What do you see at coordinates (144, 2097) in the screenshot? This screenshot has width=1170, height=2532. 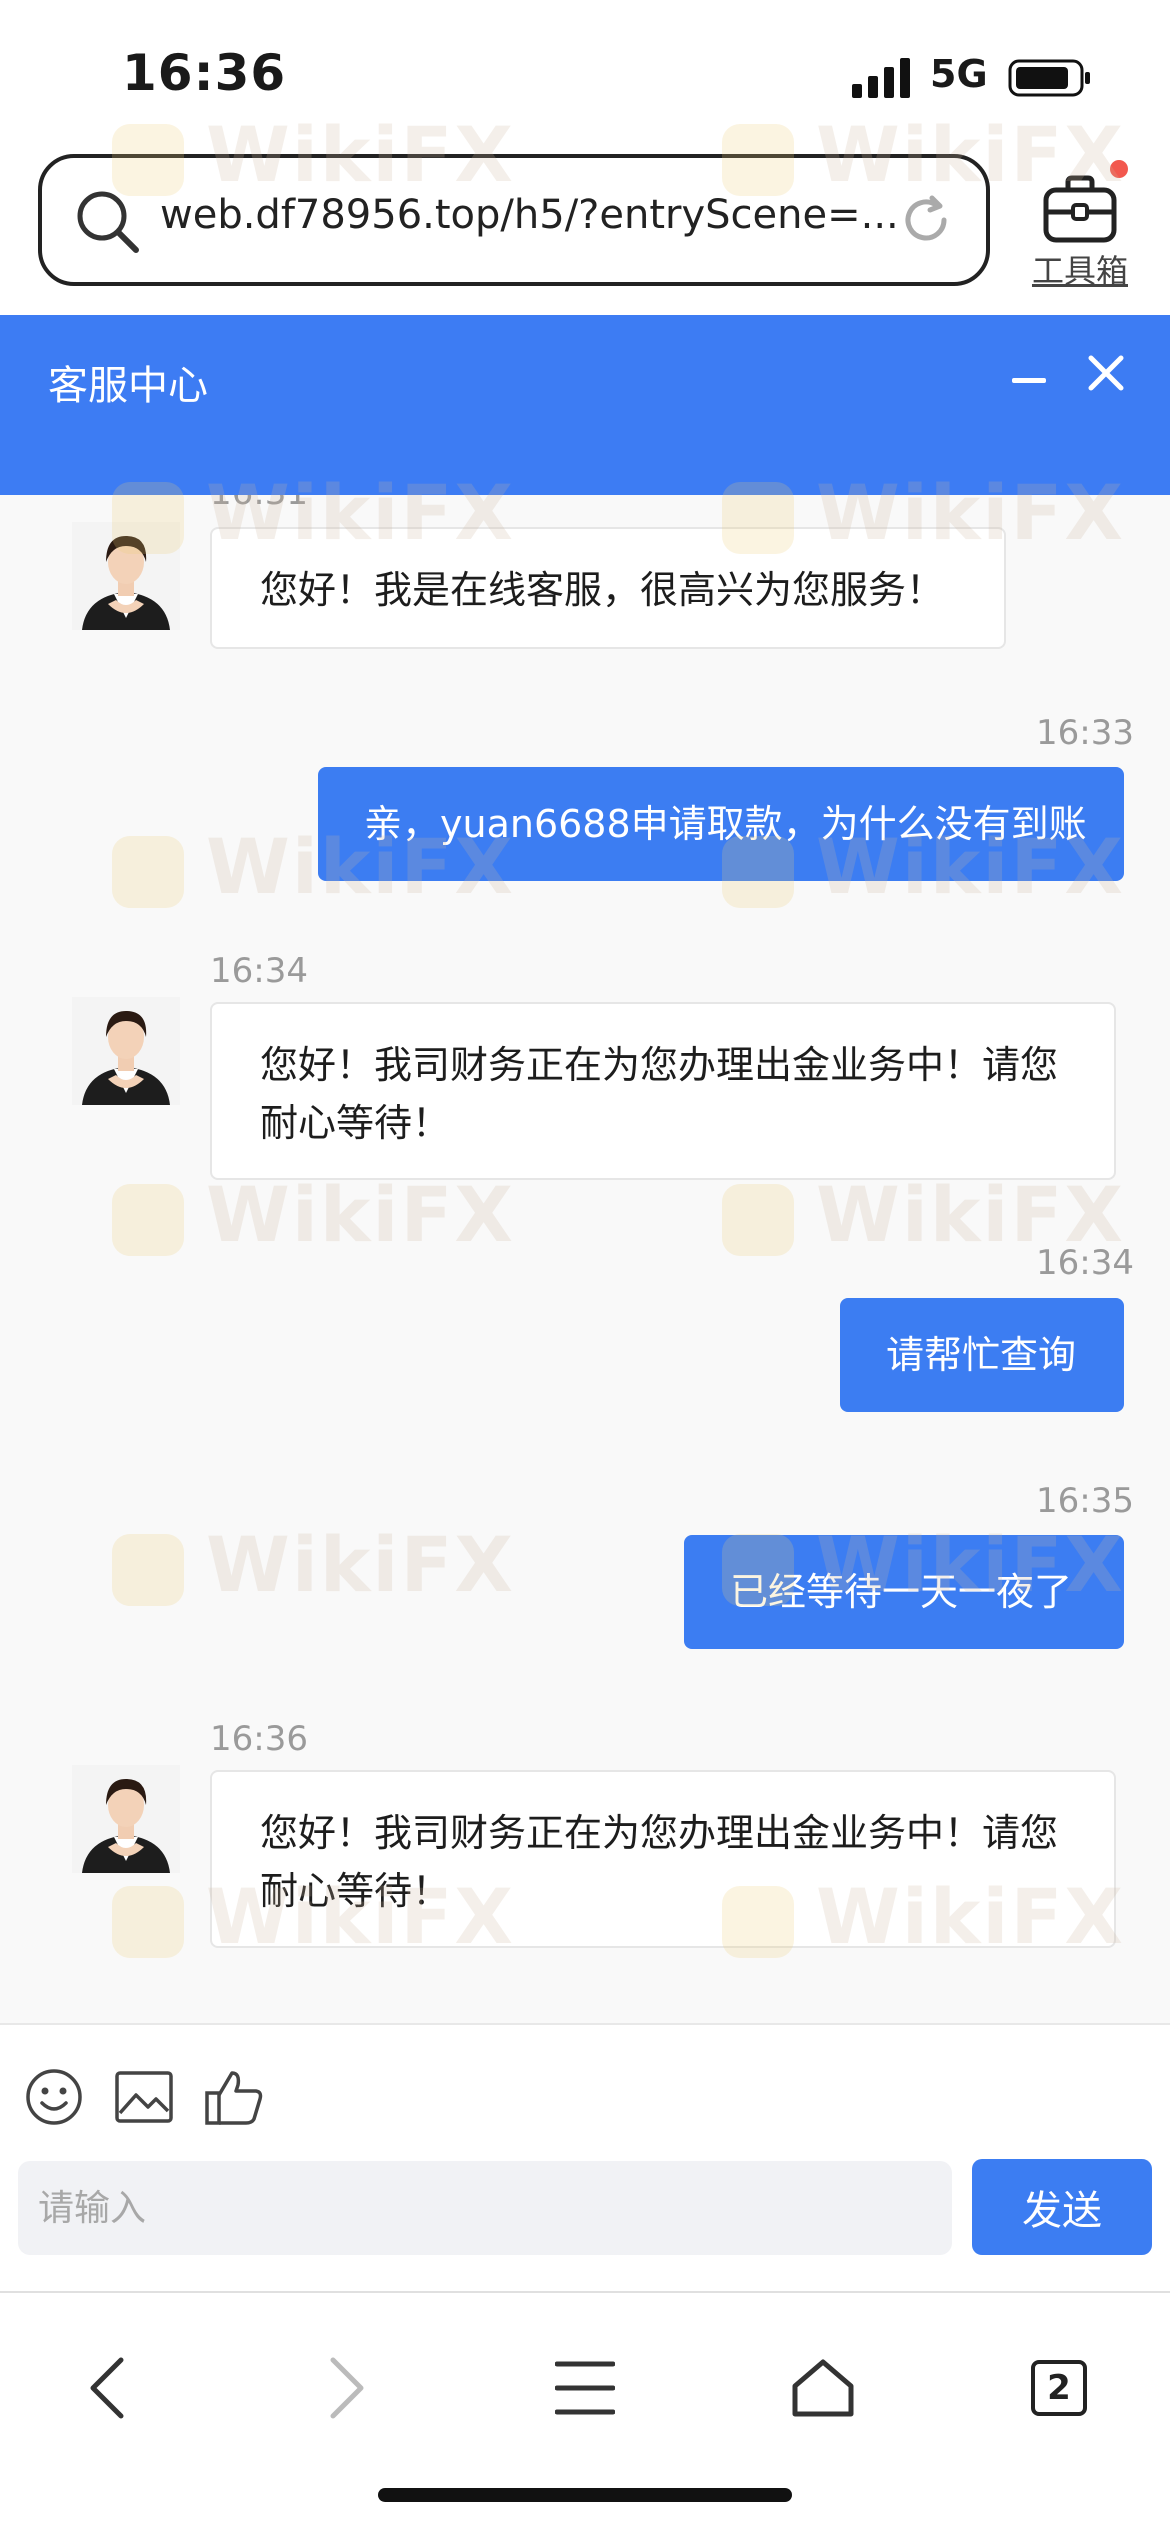 I see `image-icon` at bounding box center [144, 2097].